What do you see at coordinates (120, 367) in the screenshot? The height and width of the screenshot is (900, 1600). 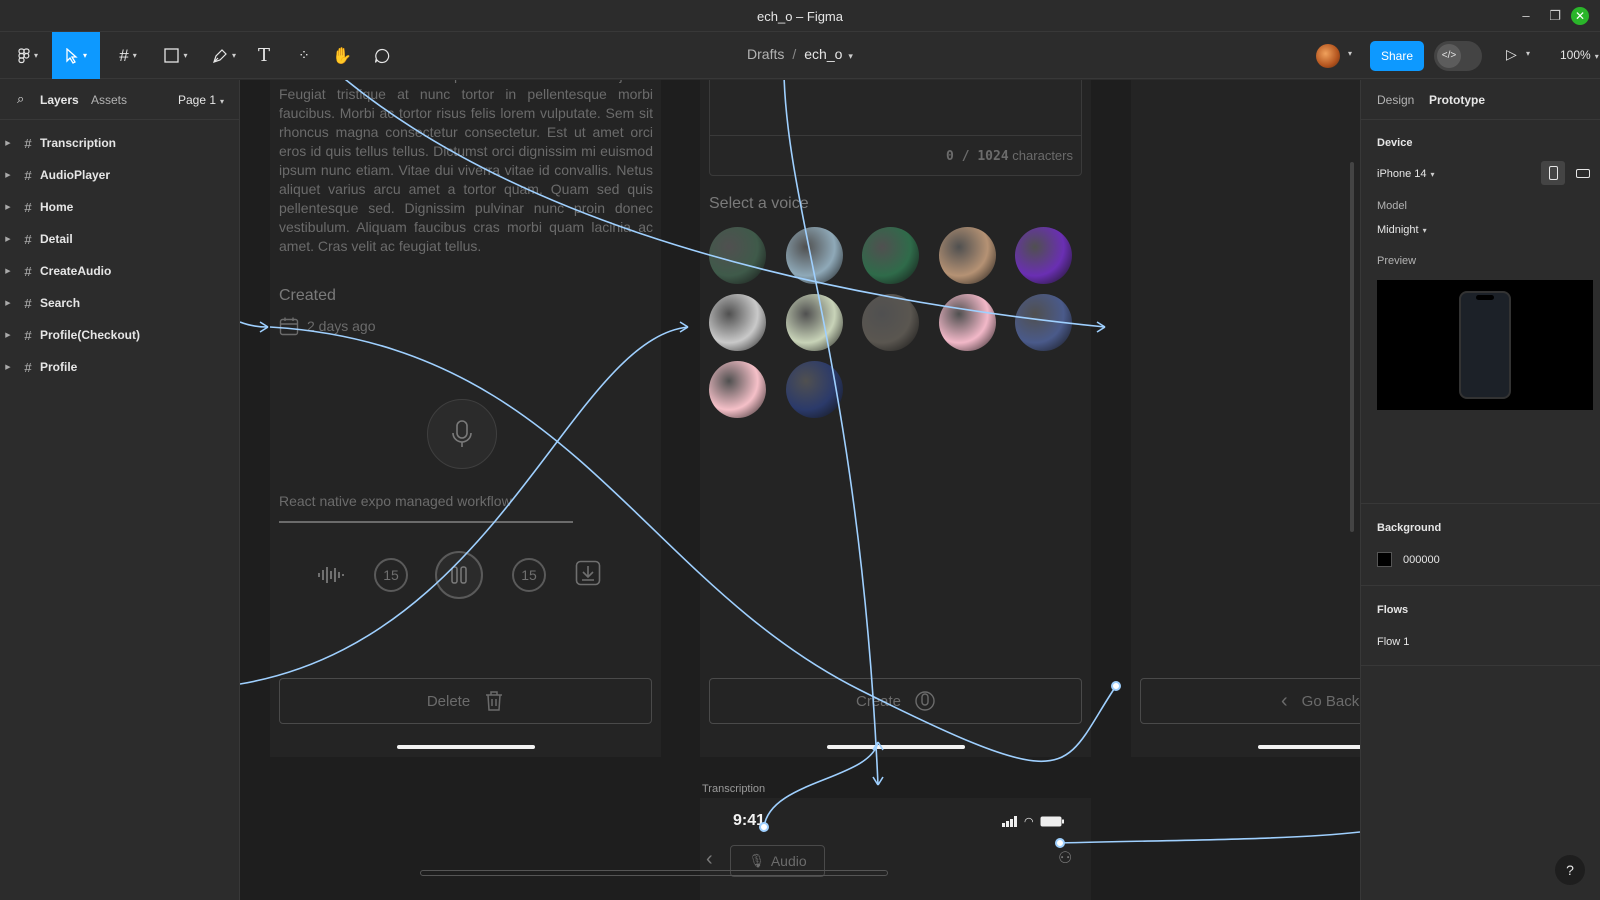 I see `layer-item: ▶ # Profile` at bounding box center [120, 367].